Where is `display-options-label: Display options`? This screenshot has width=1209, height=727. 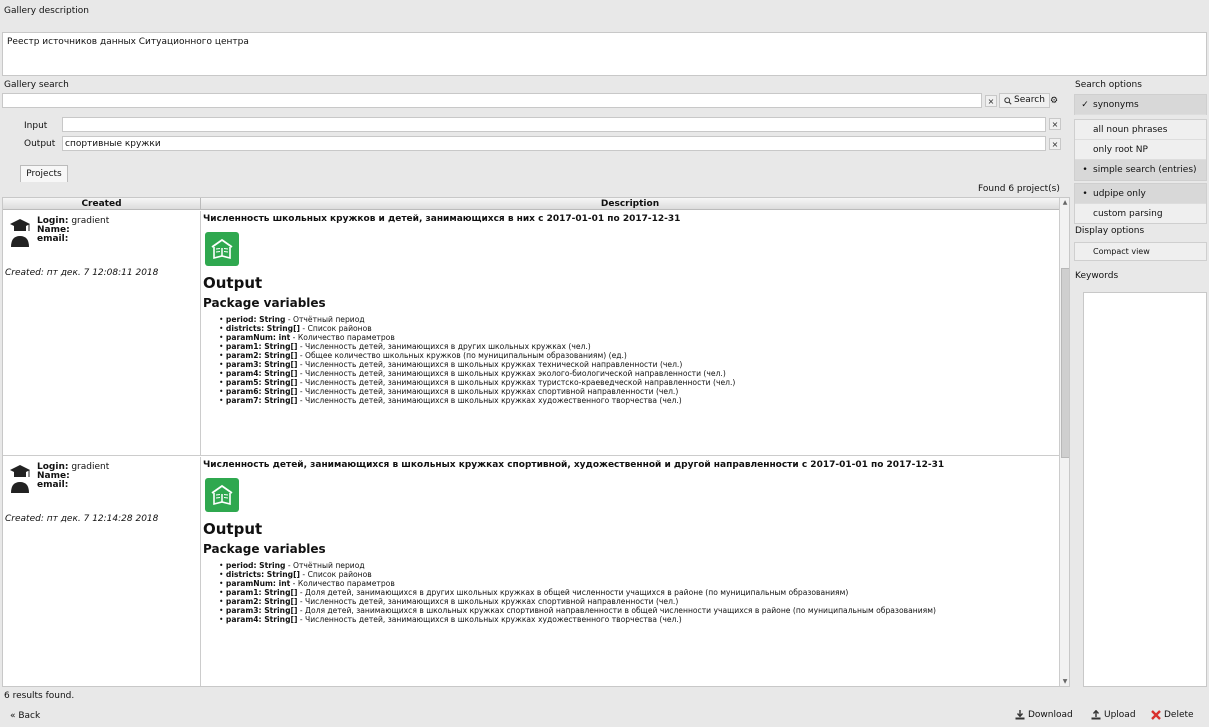 display-options-label: Display options is located at coordinates (1110, 231).